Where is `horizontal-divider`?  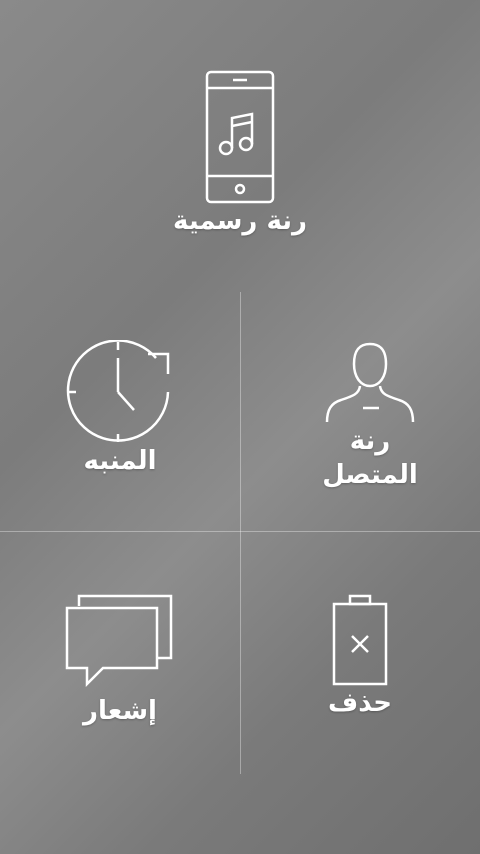
horizontal-divider is located at coordinates (240, 531).